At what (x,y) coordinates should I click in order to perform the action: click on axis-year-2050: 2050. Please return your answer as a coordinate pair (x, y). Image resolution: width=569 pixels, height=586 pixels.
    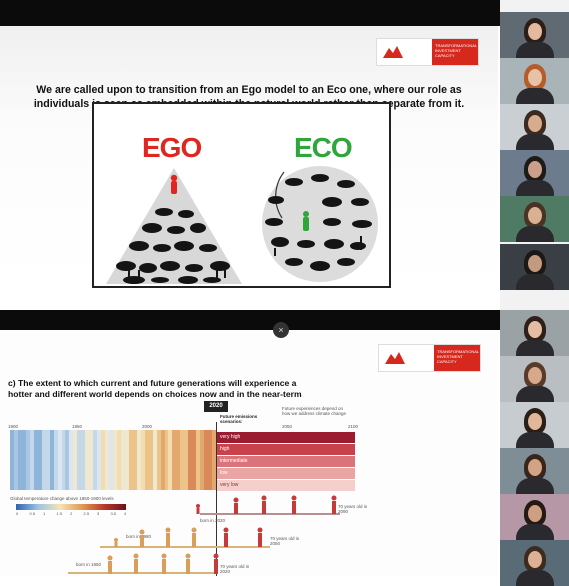
    Looking at the image, I should click on (287, 426).